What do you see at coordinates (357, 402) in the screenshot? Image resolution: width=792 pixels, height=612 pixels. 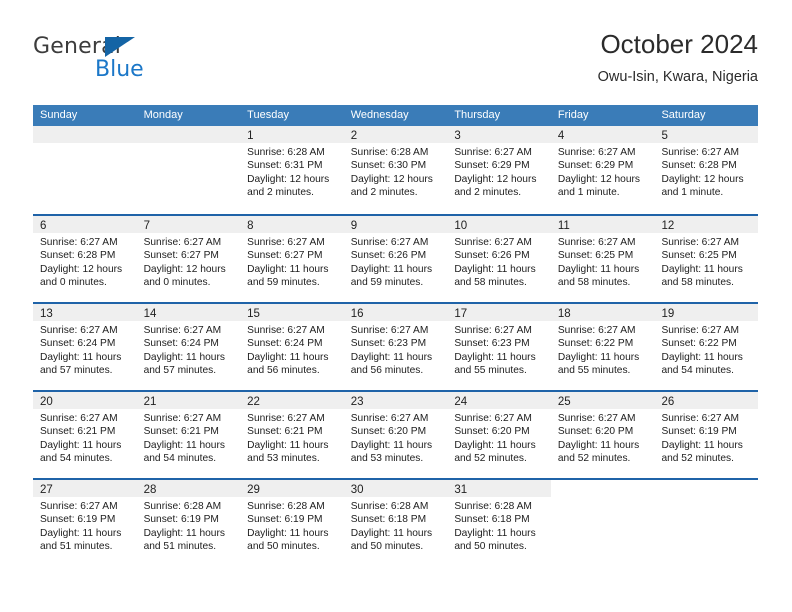 I see `day-number: 23` at bounding box center [357, 402].